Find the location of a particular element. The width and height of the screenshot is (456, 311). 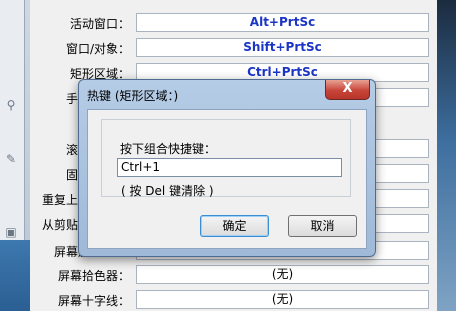

ok-button: 确定 is located at coordinates (234, 226).